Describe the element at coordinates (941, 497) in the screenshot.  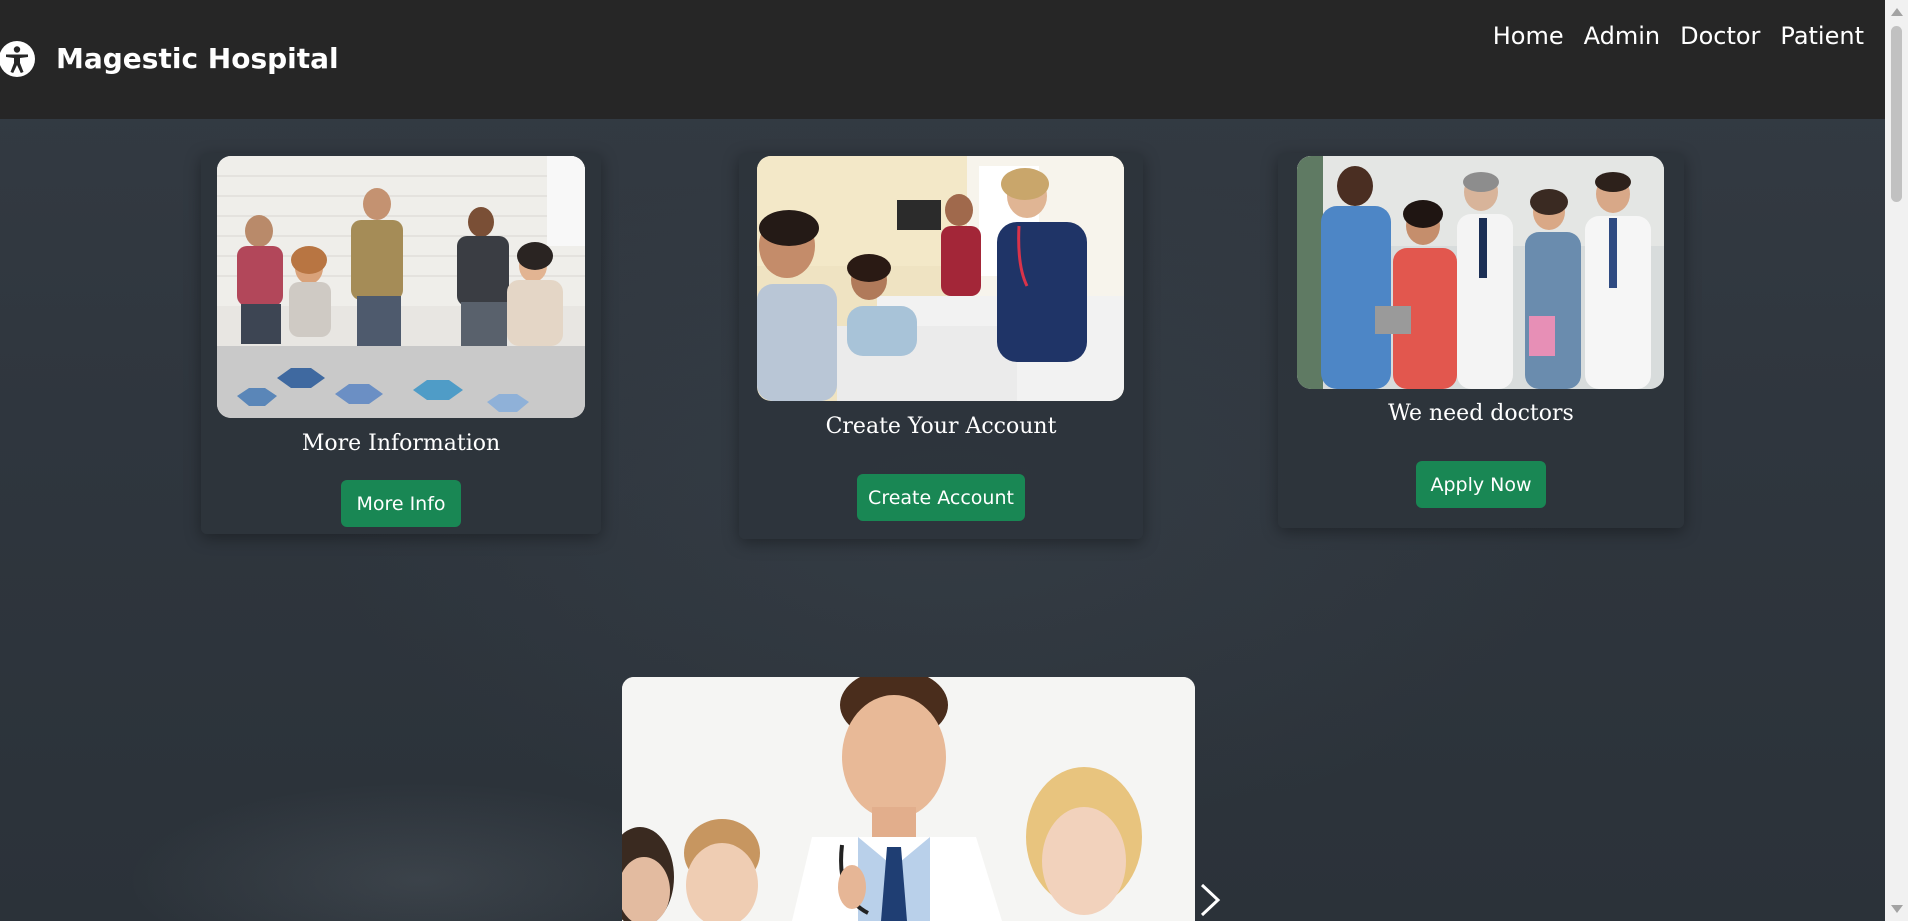
I see `create-account-button: Create Account` at that location.